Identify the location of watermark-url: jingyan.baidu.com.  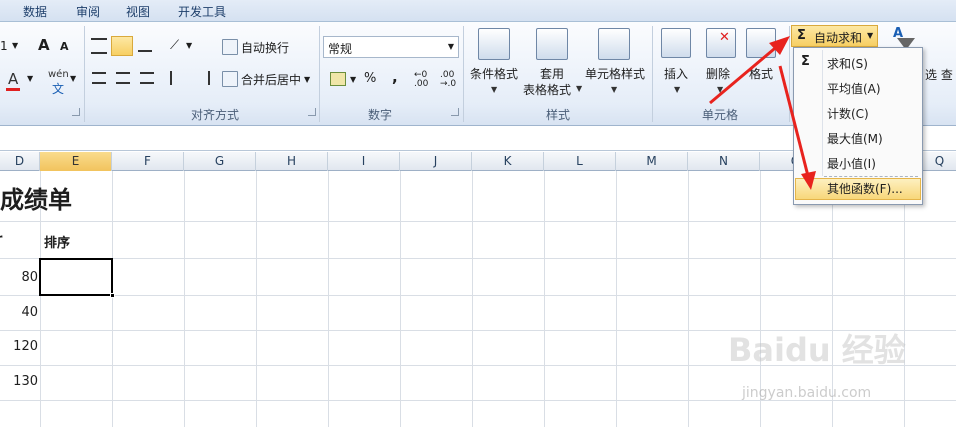
(807, 393).